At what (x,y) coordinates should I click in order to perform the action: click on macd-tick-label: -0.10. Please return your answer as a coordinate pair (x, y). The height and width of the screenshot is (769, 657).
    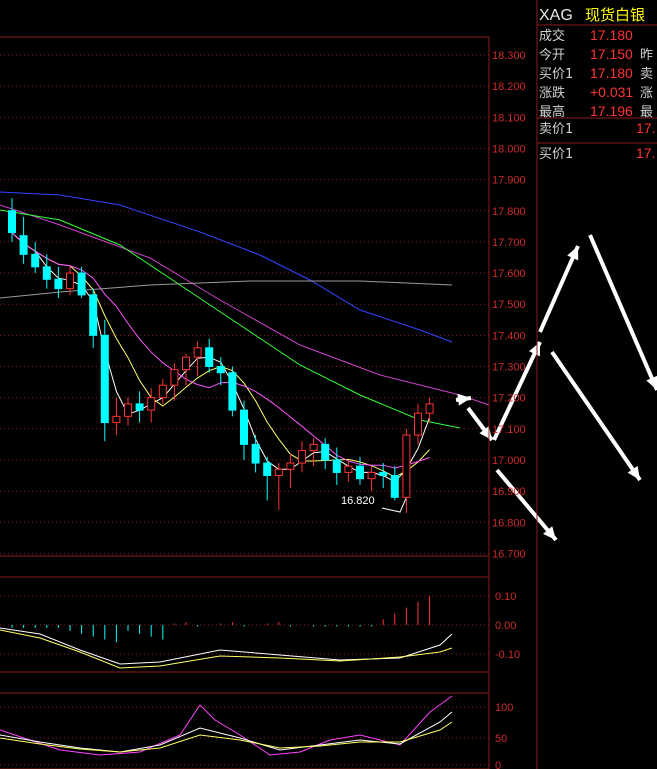
    Looking at the image, I should click on (507, 655).